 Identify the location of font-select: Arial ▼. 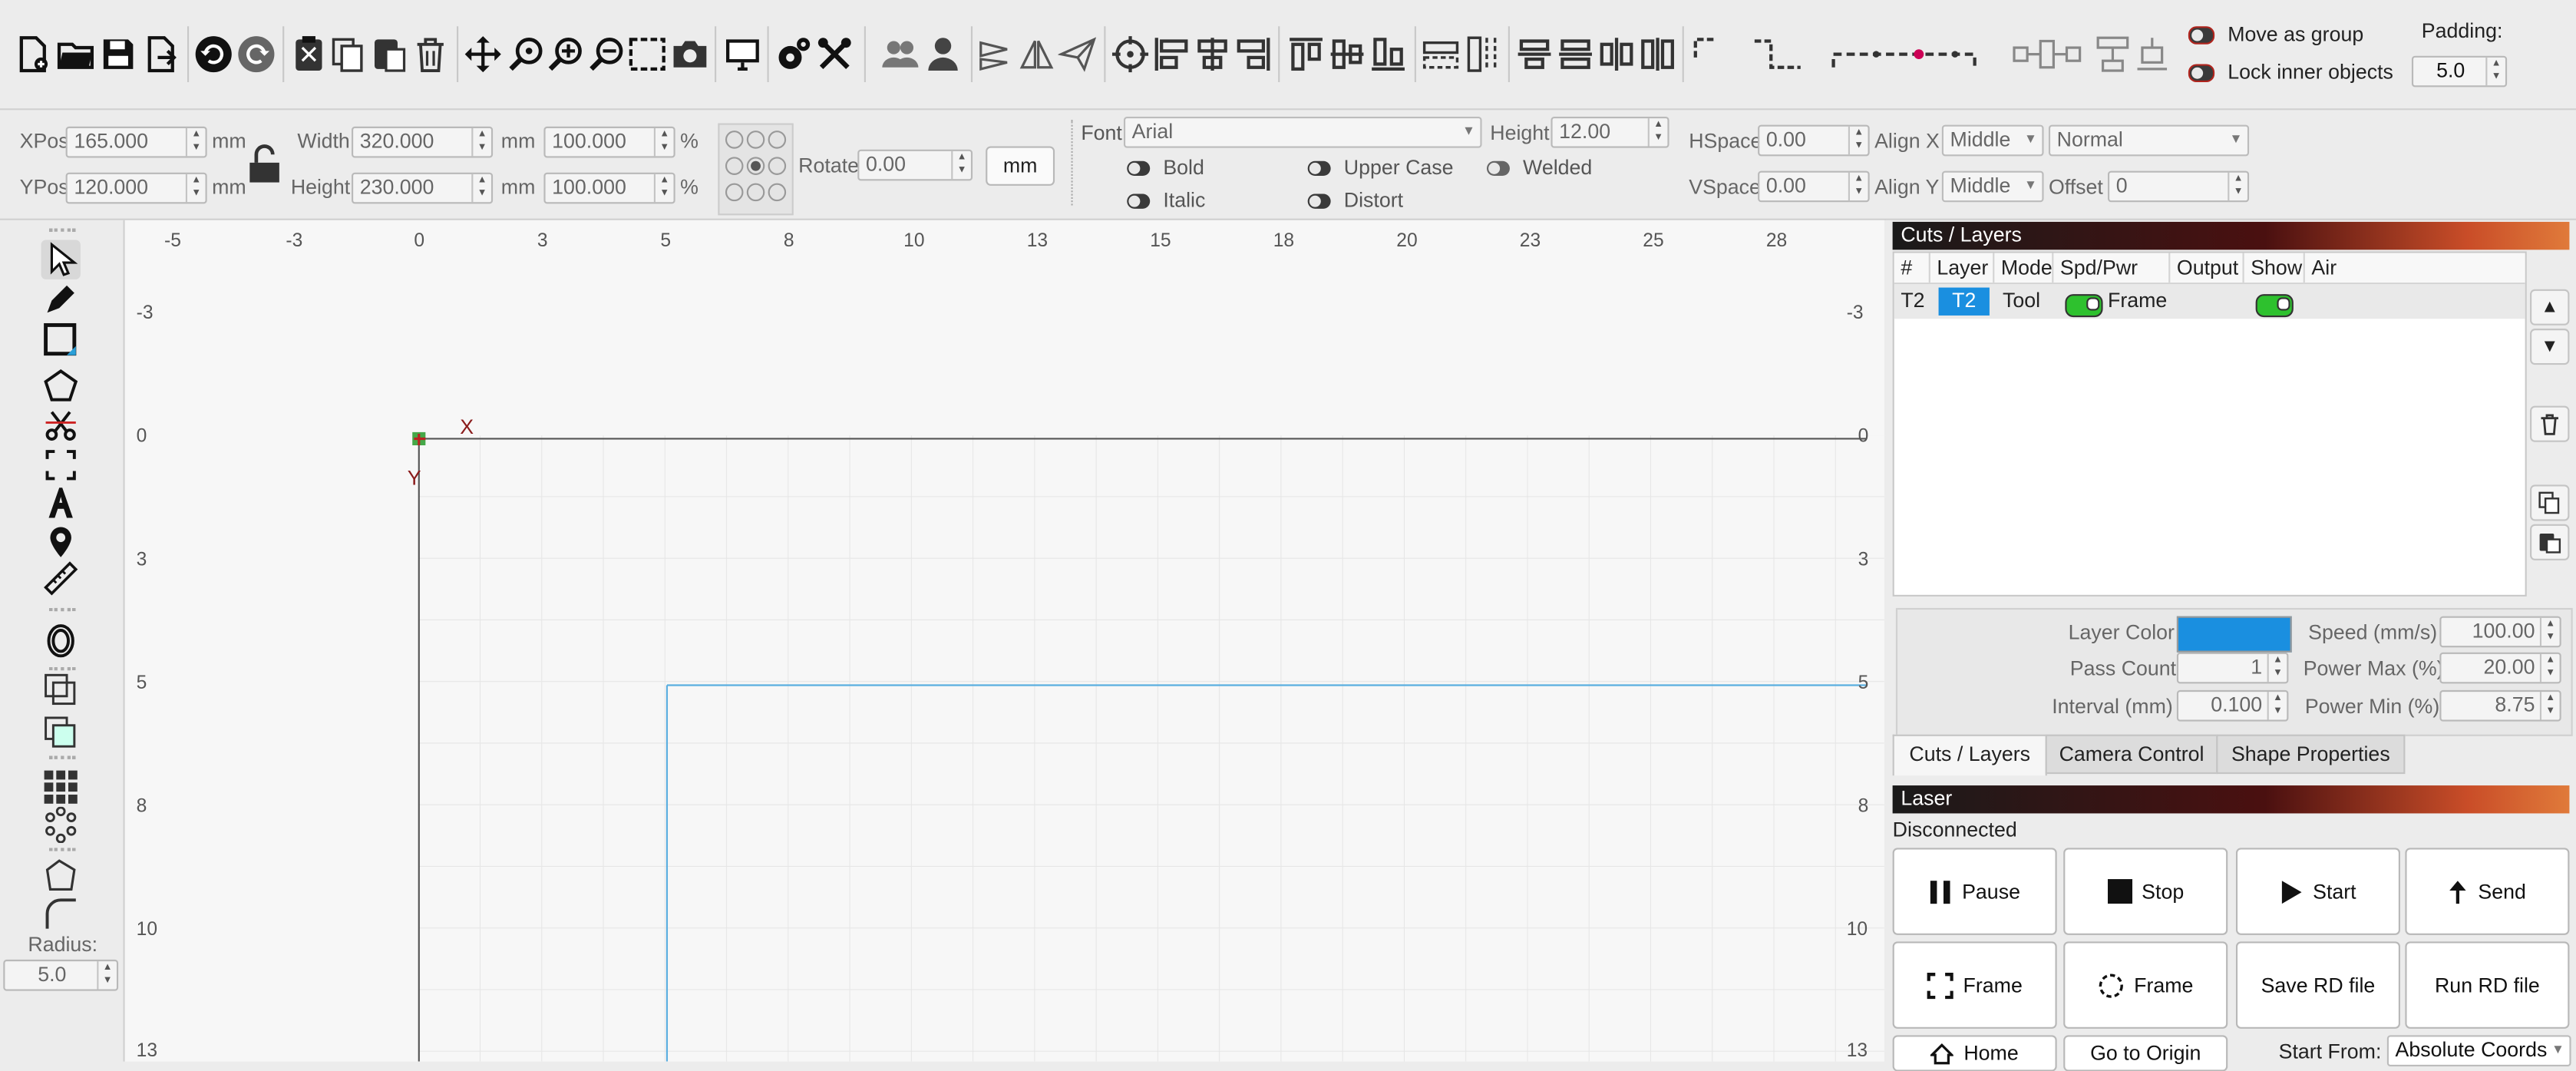
(1302, 132).